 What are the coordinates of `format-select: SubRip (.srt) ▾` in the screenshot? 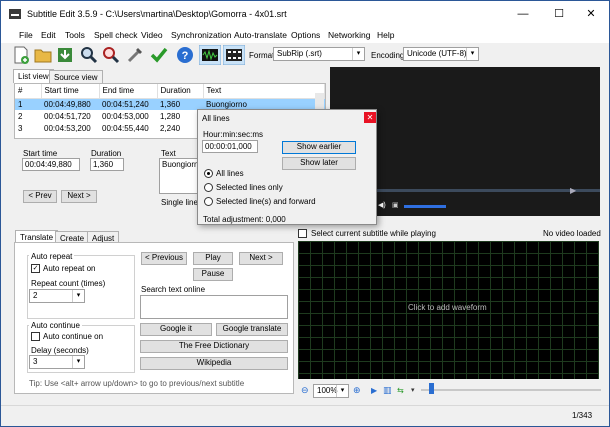 It's located at (319, 54).